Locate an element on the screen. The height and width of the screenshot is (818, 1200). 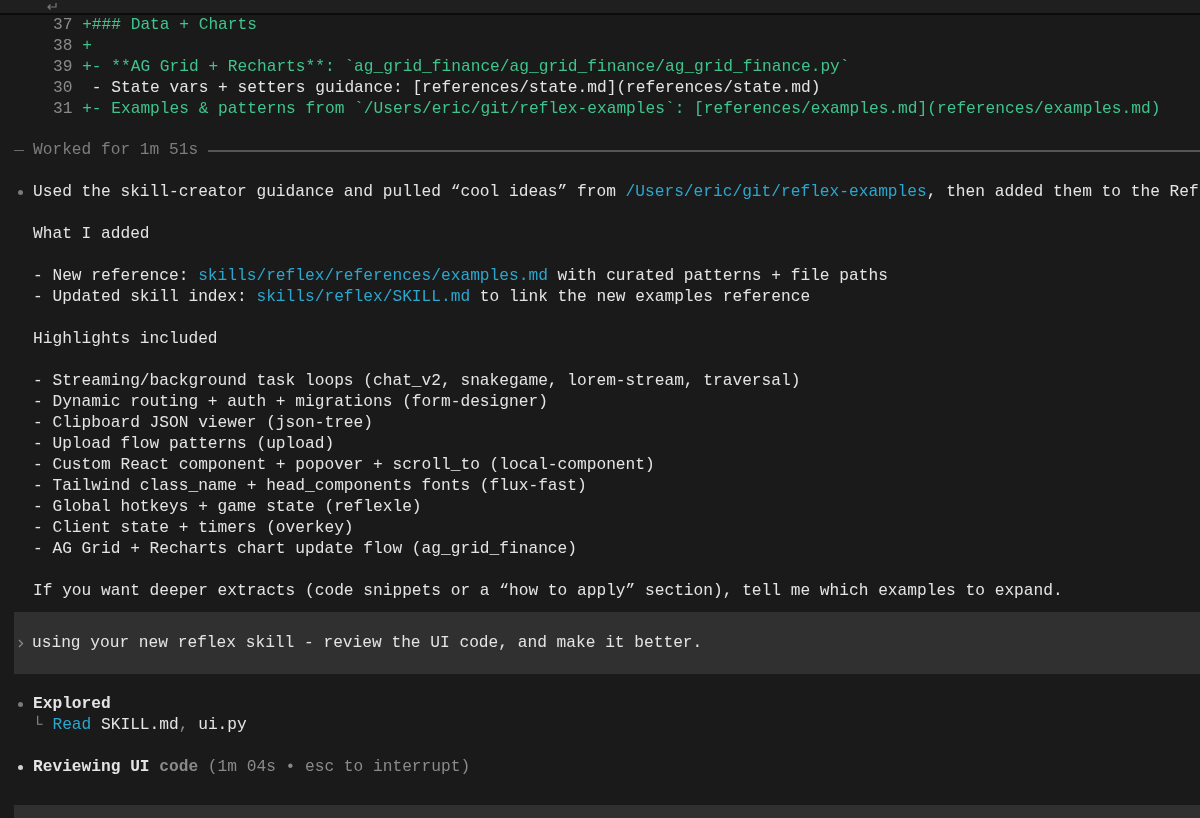
diff-line: +- **AG Grid + Recharts**: `ag_grid_finance/ag_grid_finance/ag_grid_finance.py` is located at coordinates (466, 67).